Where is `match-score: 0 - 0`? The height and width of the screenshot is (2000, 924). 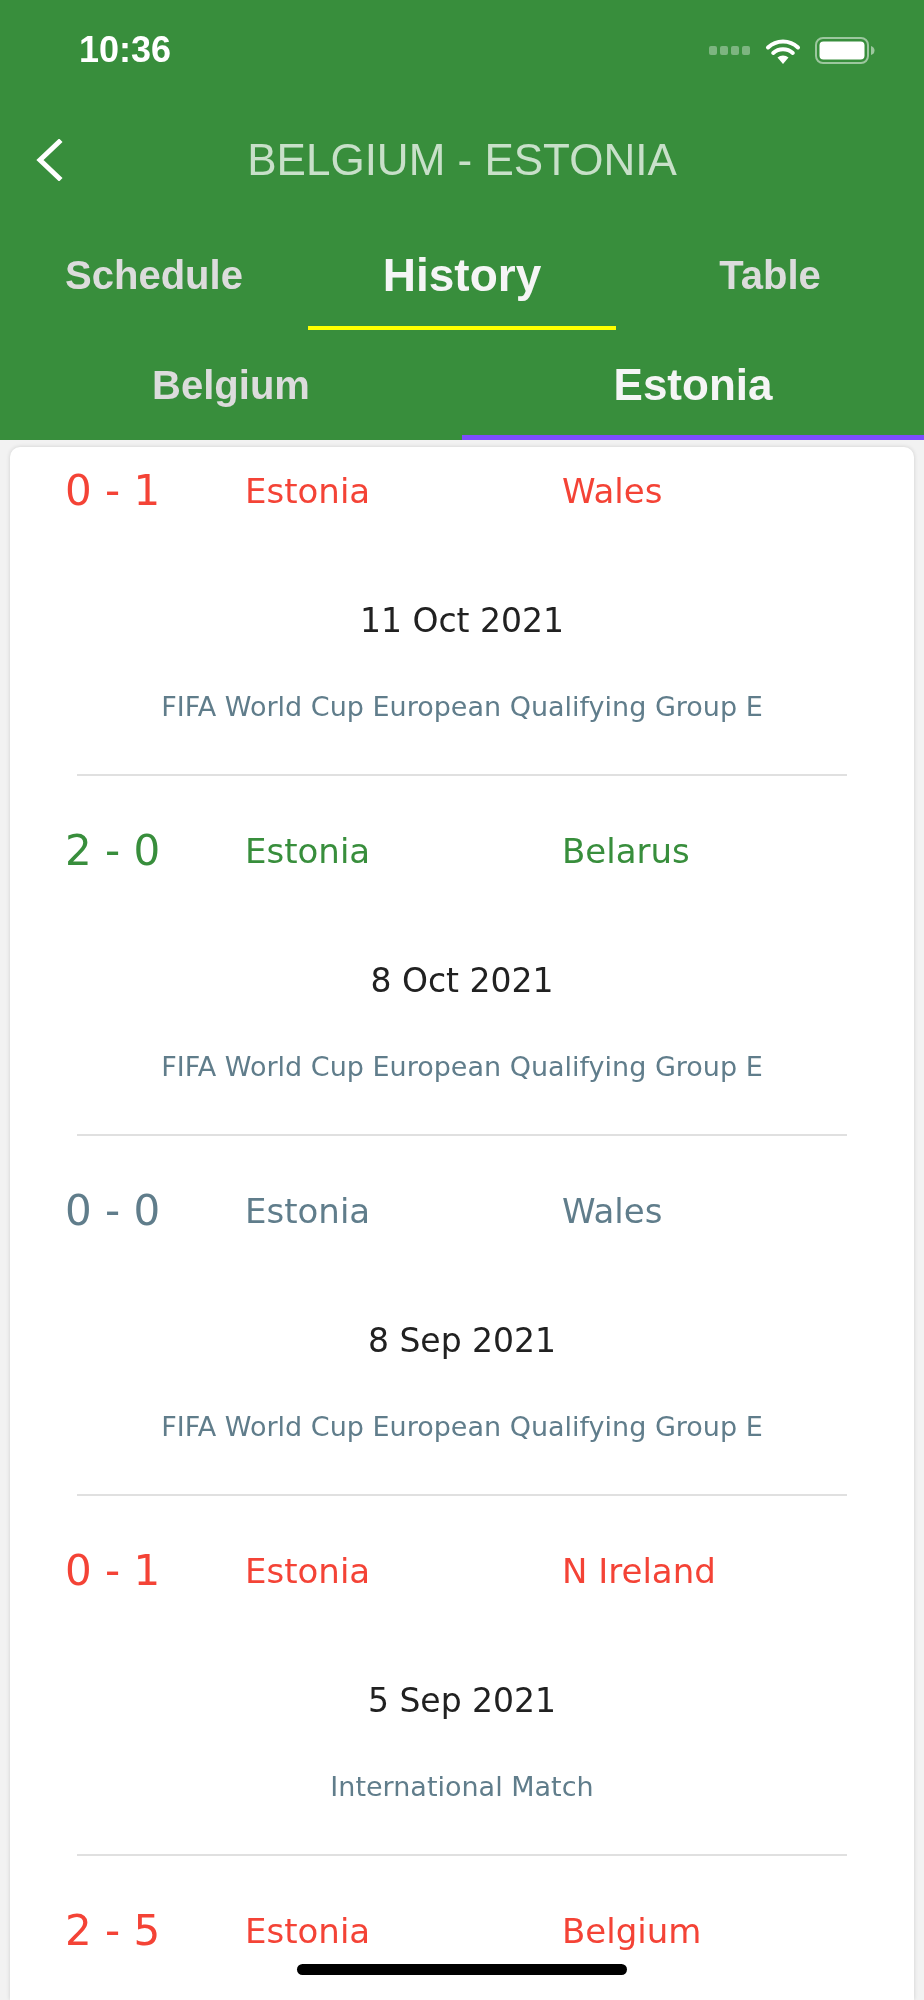 match-score: 0 - 0 is located at coordinates (113, 1211).